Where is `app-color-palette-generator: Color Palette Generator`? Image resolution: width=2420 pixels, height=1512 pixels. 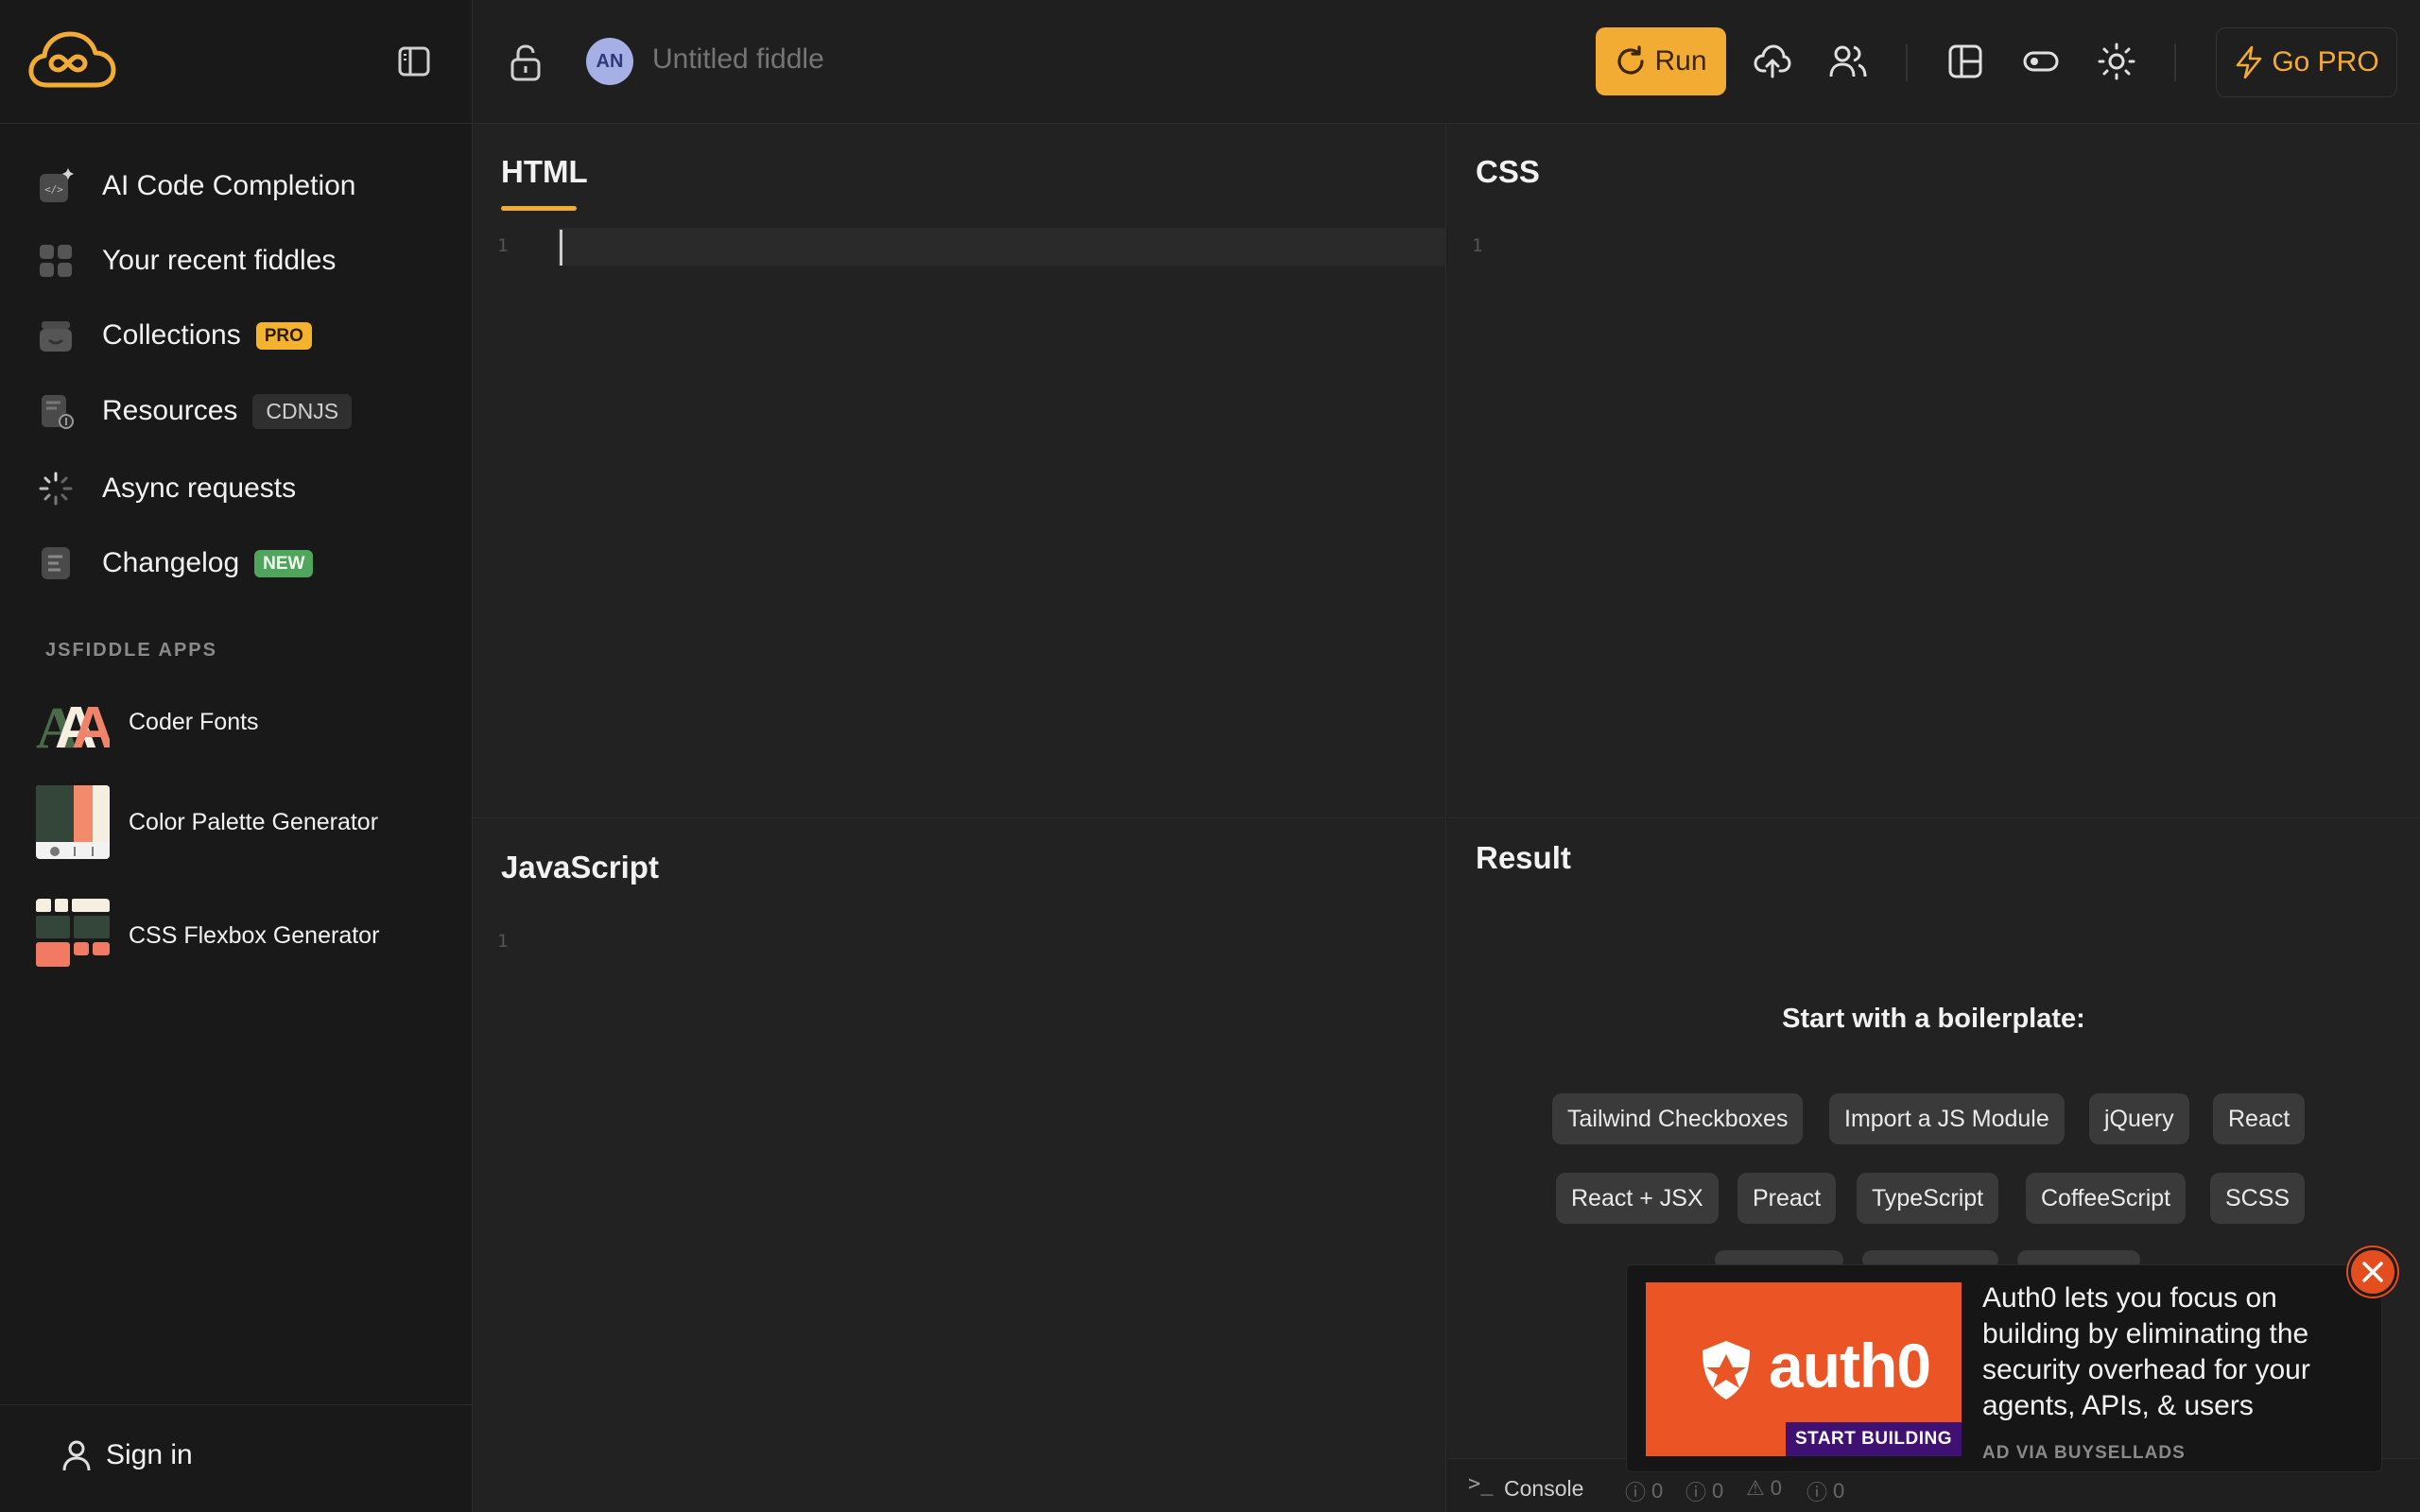 app-color-palette-generator: Color Palette Generator is located at coordinates (207, 822).